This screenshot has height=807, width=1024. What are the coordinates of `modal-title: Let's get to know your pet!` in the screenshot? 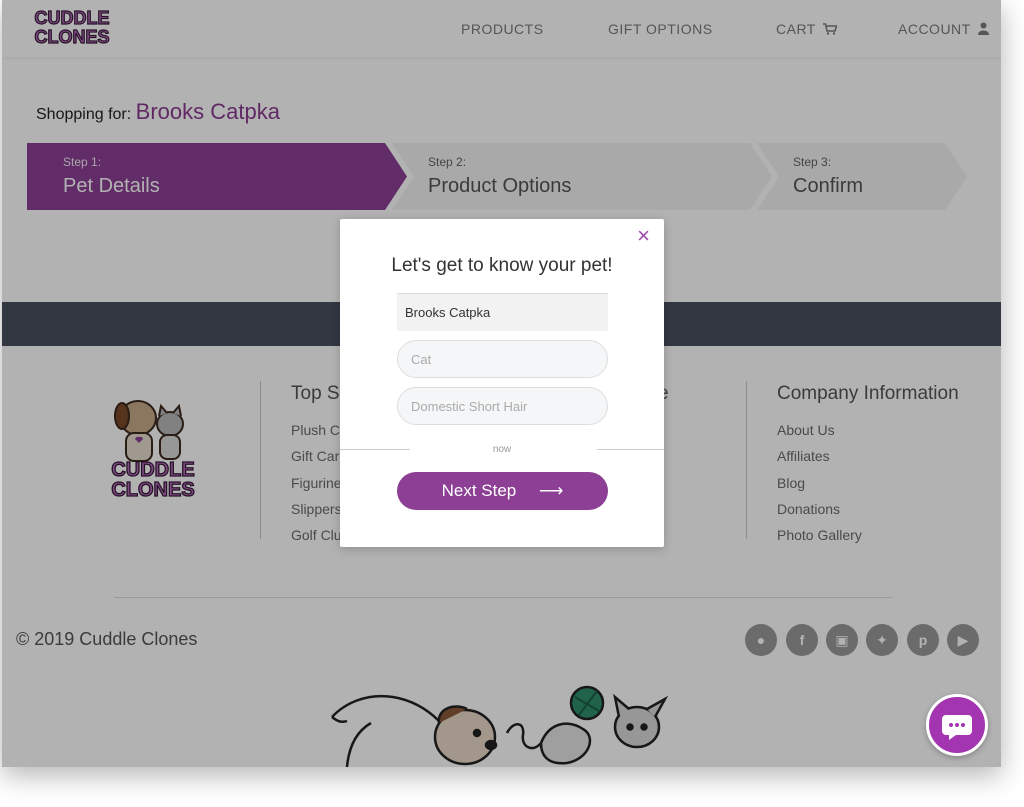 It's located at (502, 265).